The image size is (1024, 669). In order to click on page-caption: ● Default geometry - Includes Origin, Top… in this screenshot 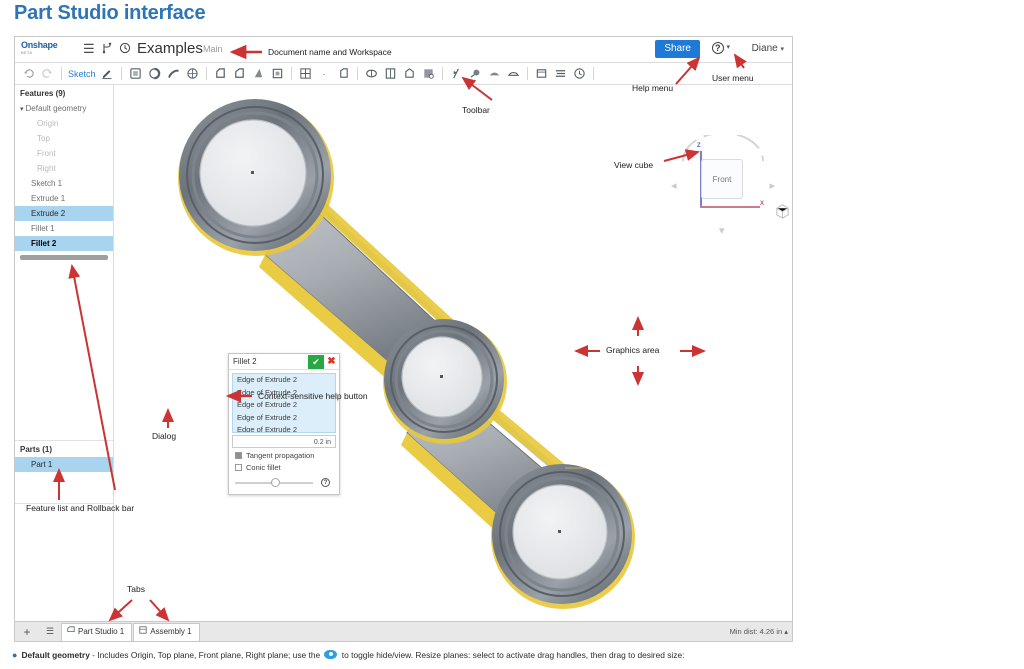, I will do `click(512, 655)`.